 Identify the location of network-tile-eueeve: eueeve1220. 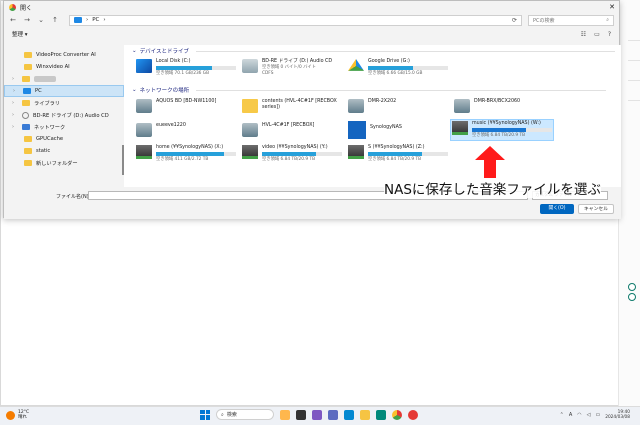
(161, 130).